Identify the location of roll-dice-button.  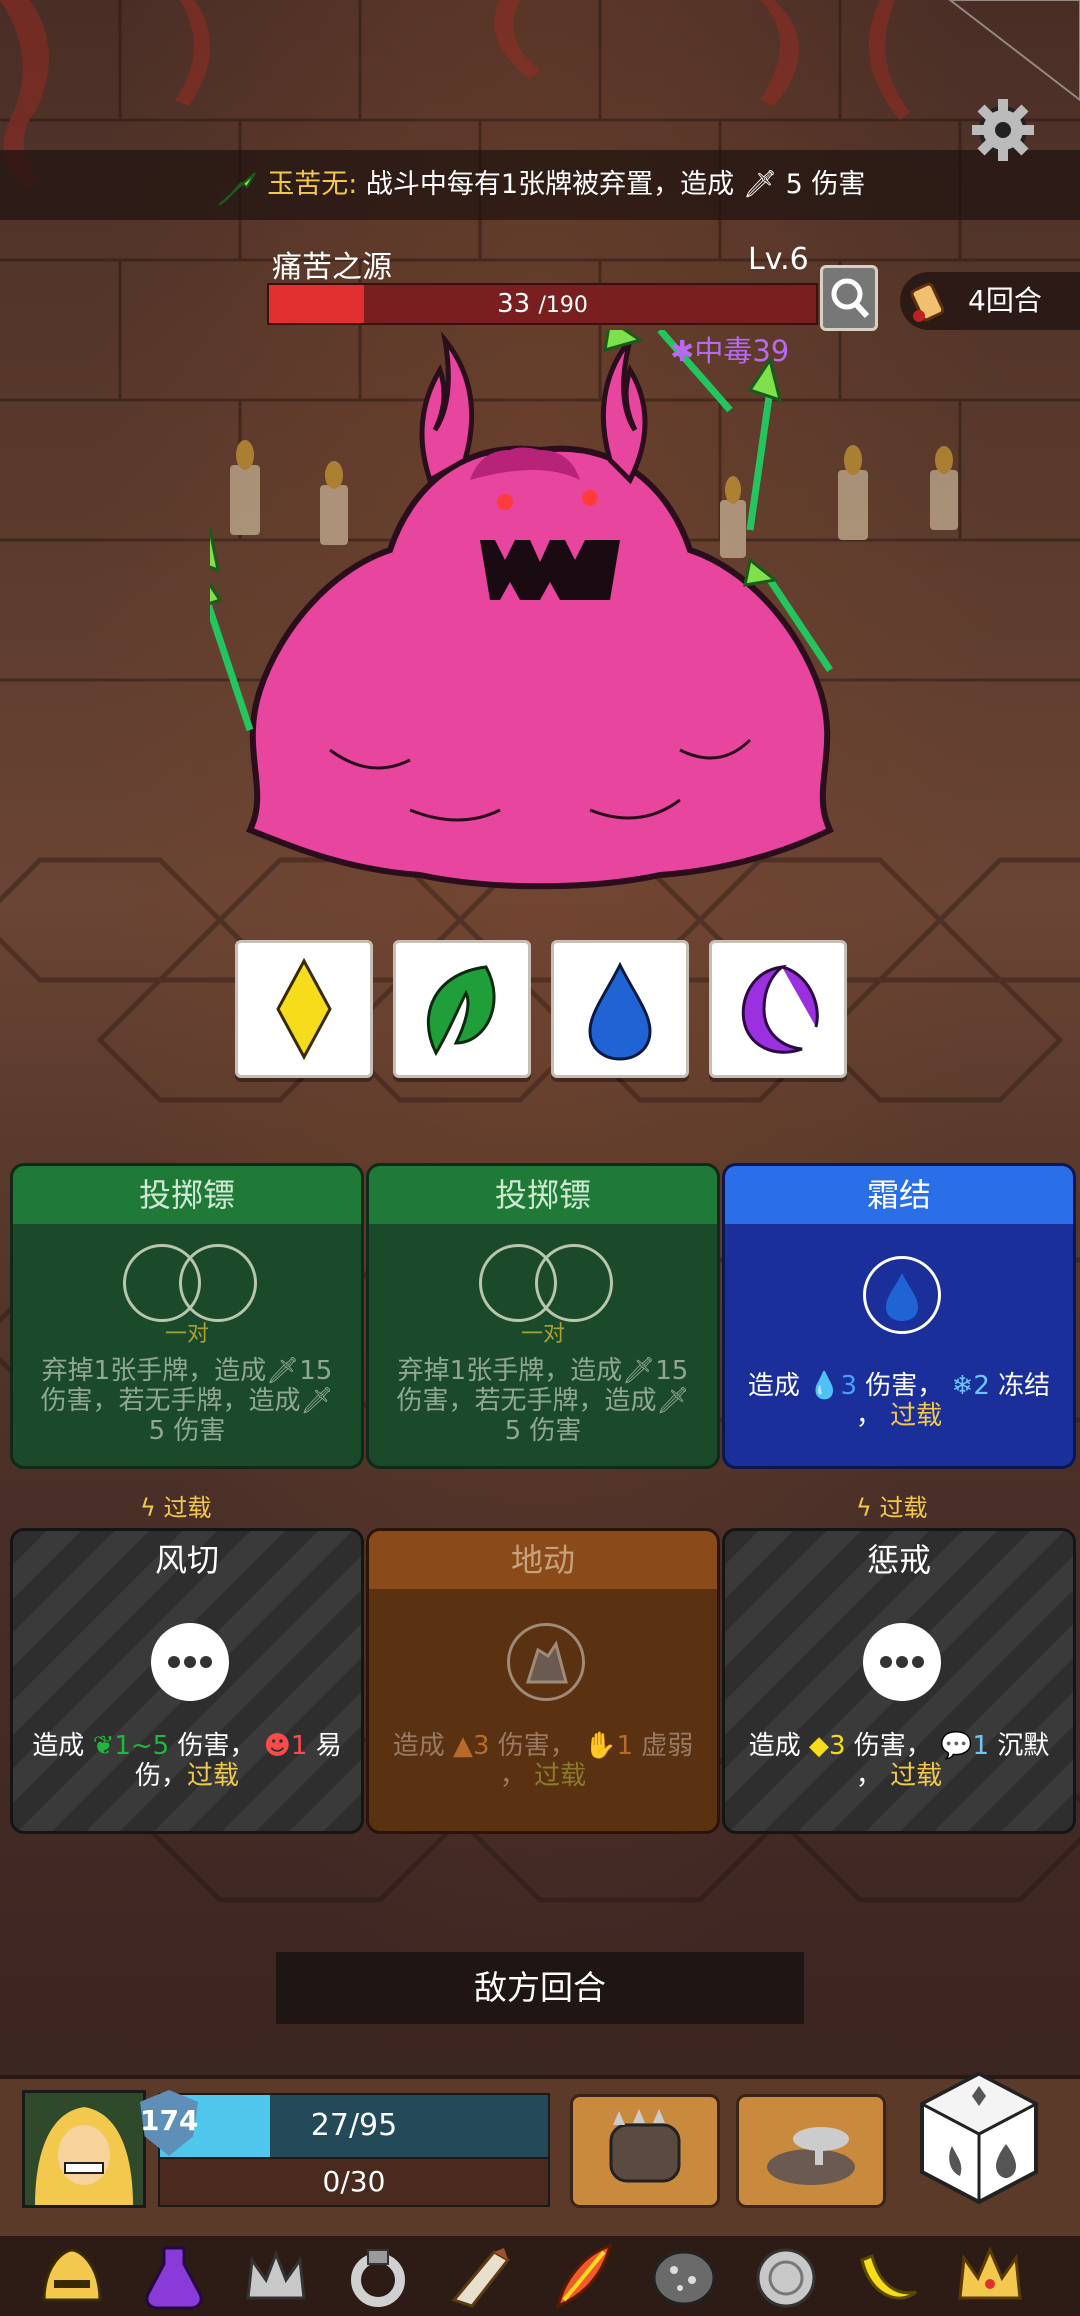
(979, 2138).